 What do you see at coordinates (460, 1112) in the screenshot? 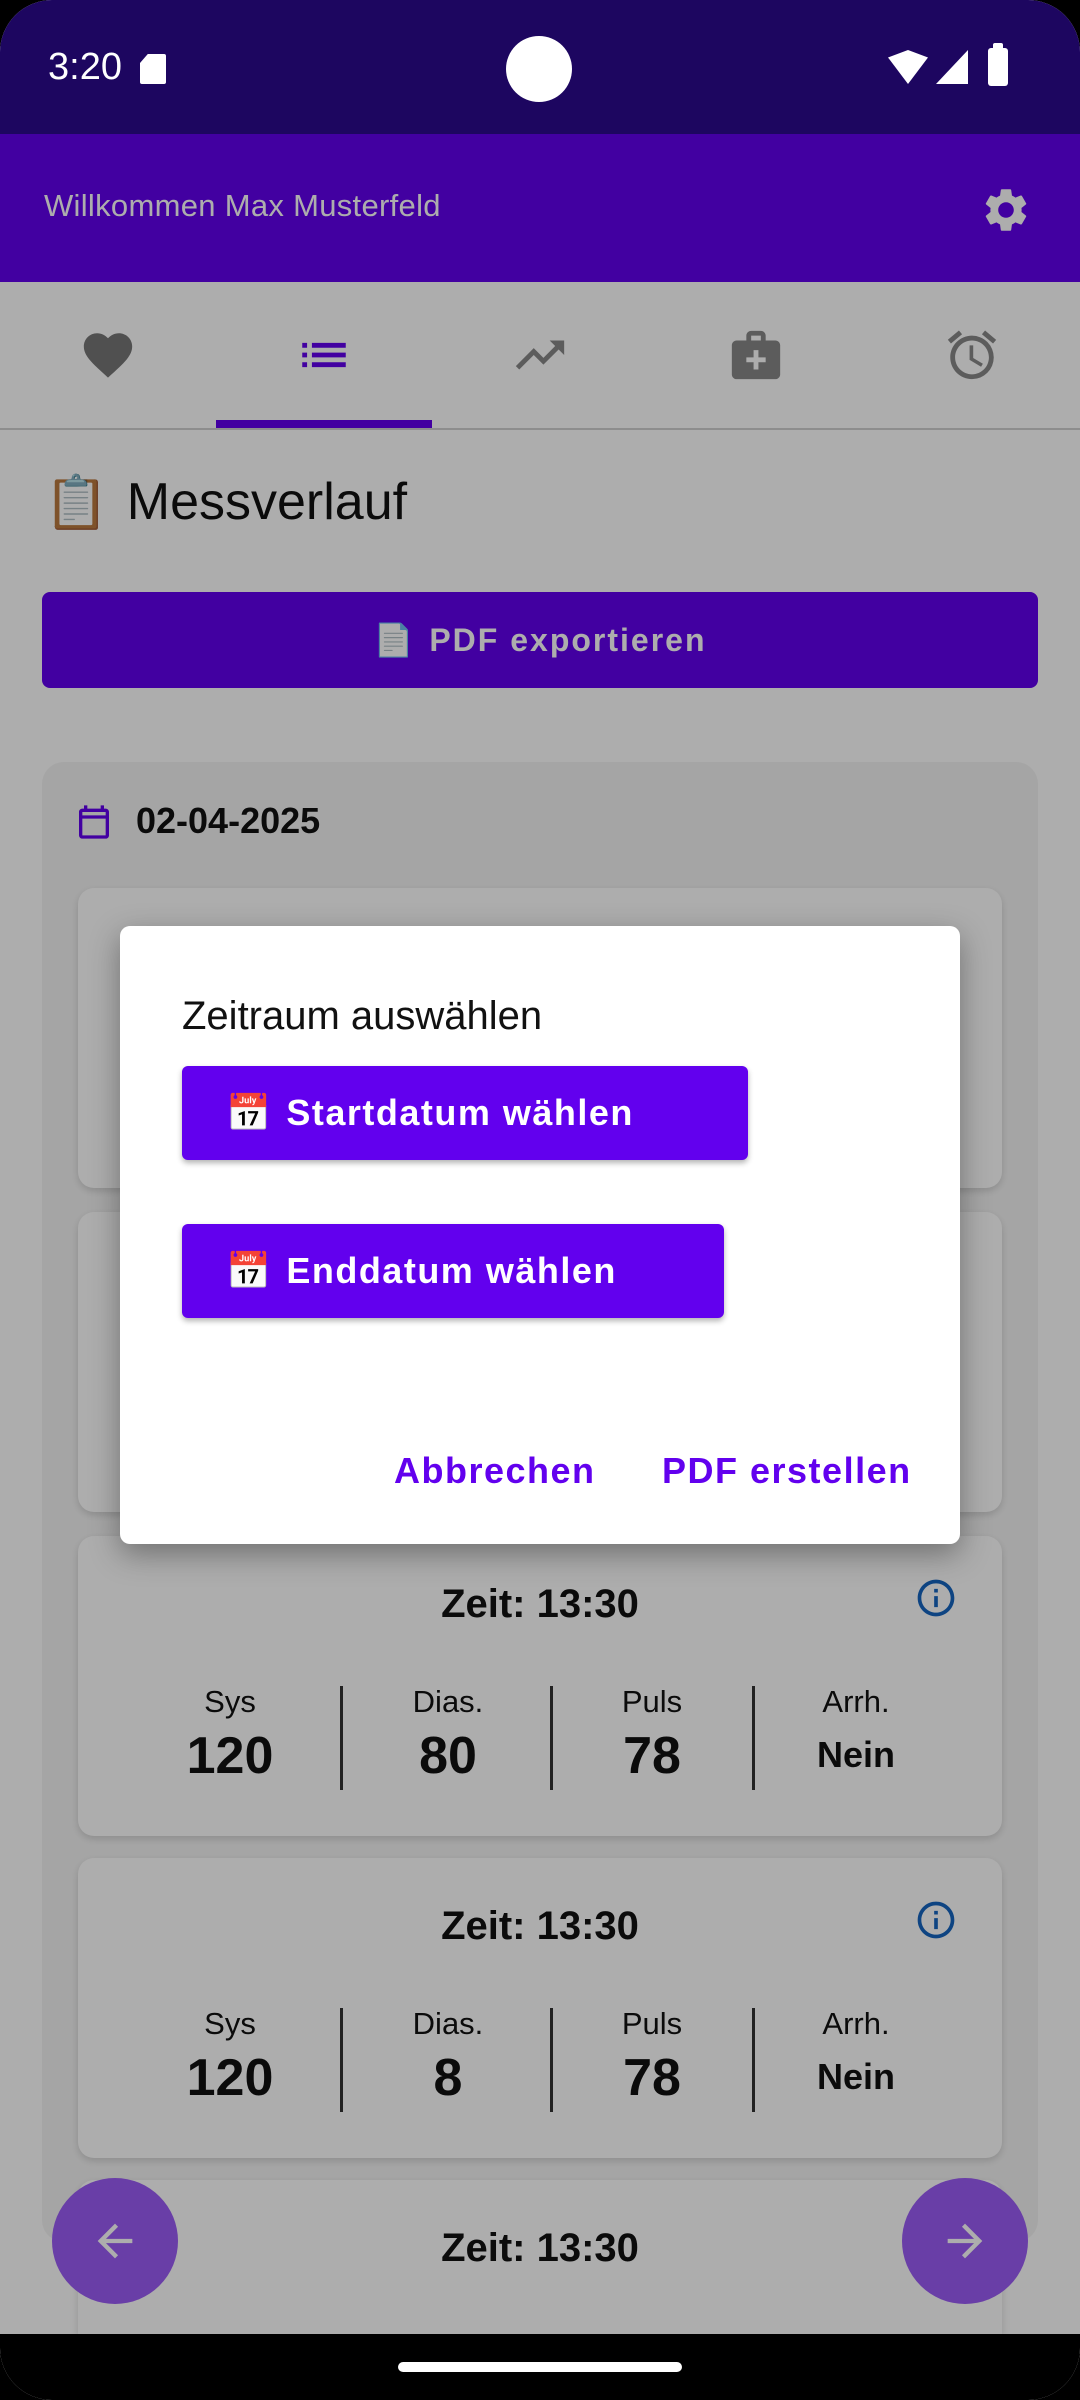
I see `start-date-label: Startdatum wählen` at bounding box center [460, 1112].